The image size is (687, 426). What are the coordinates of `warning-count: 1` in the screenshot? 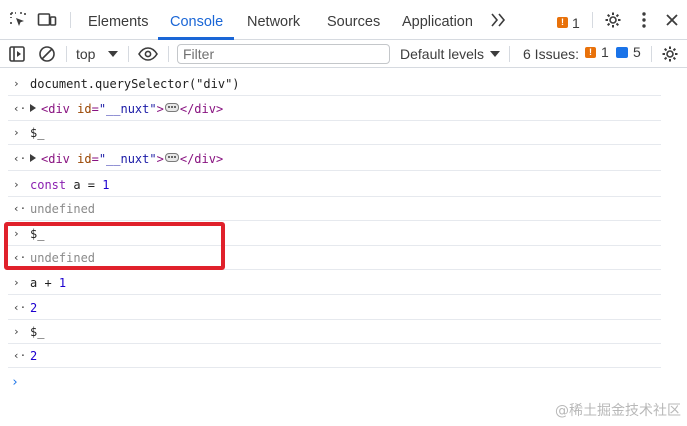 It's located at (605, 52).